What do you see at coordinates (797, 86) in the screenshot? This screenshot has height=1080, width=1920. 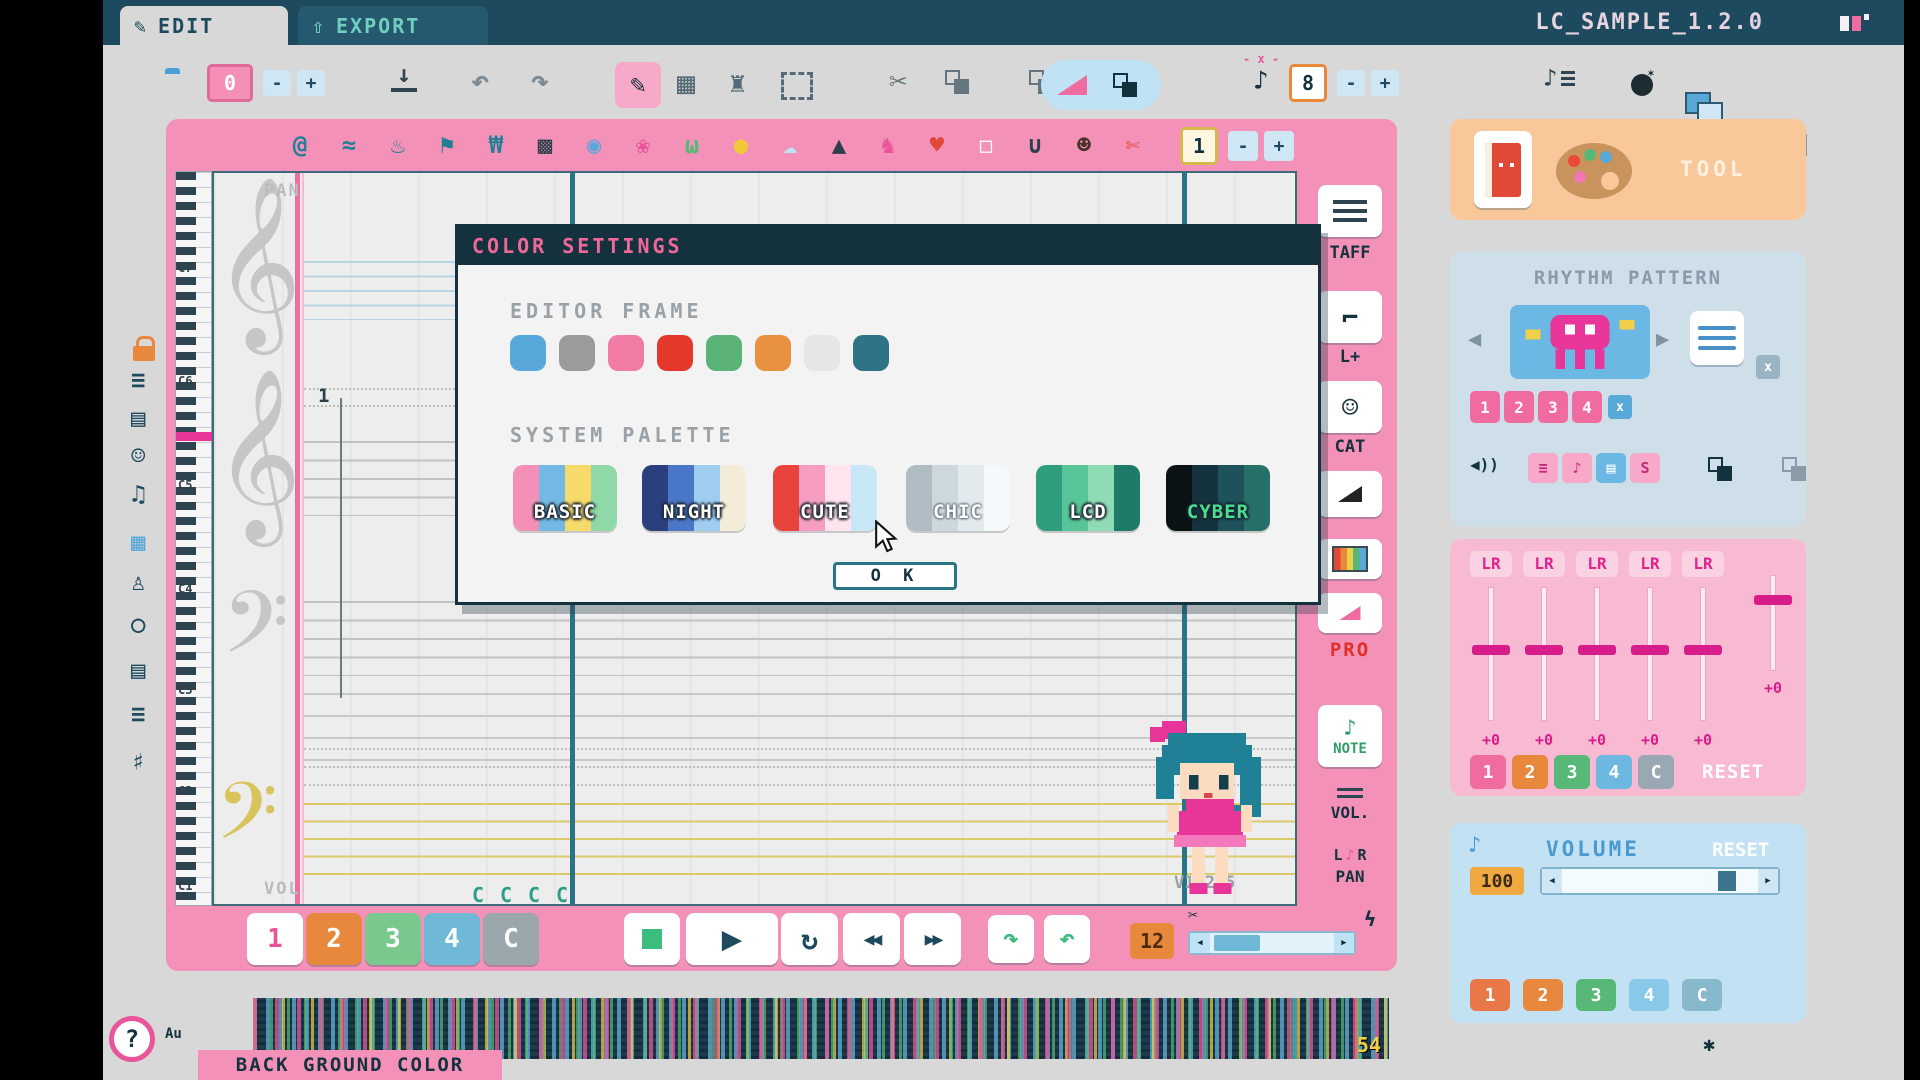 I see `select-tool-button` at bounding box center [797, 86].